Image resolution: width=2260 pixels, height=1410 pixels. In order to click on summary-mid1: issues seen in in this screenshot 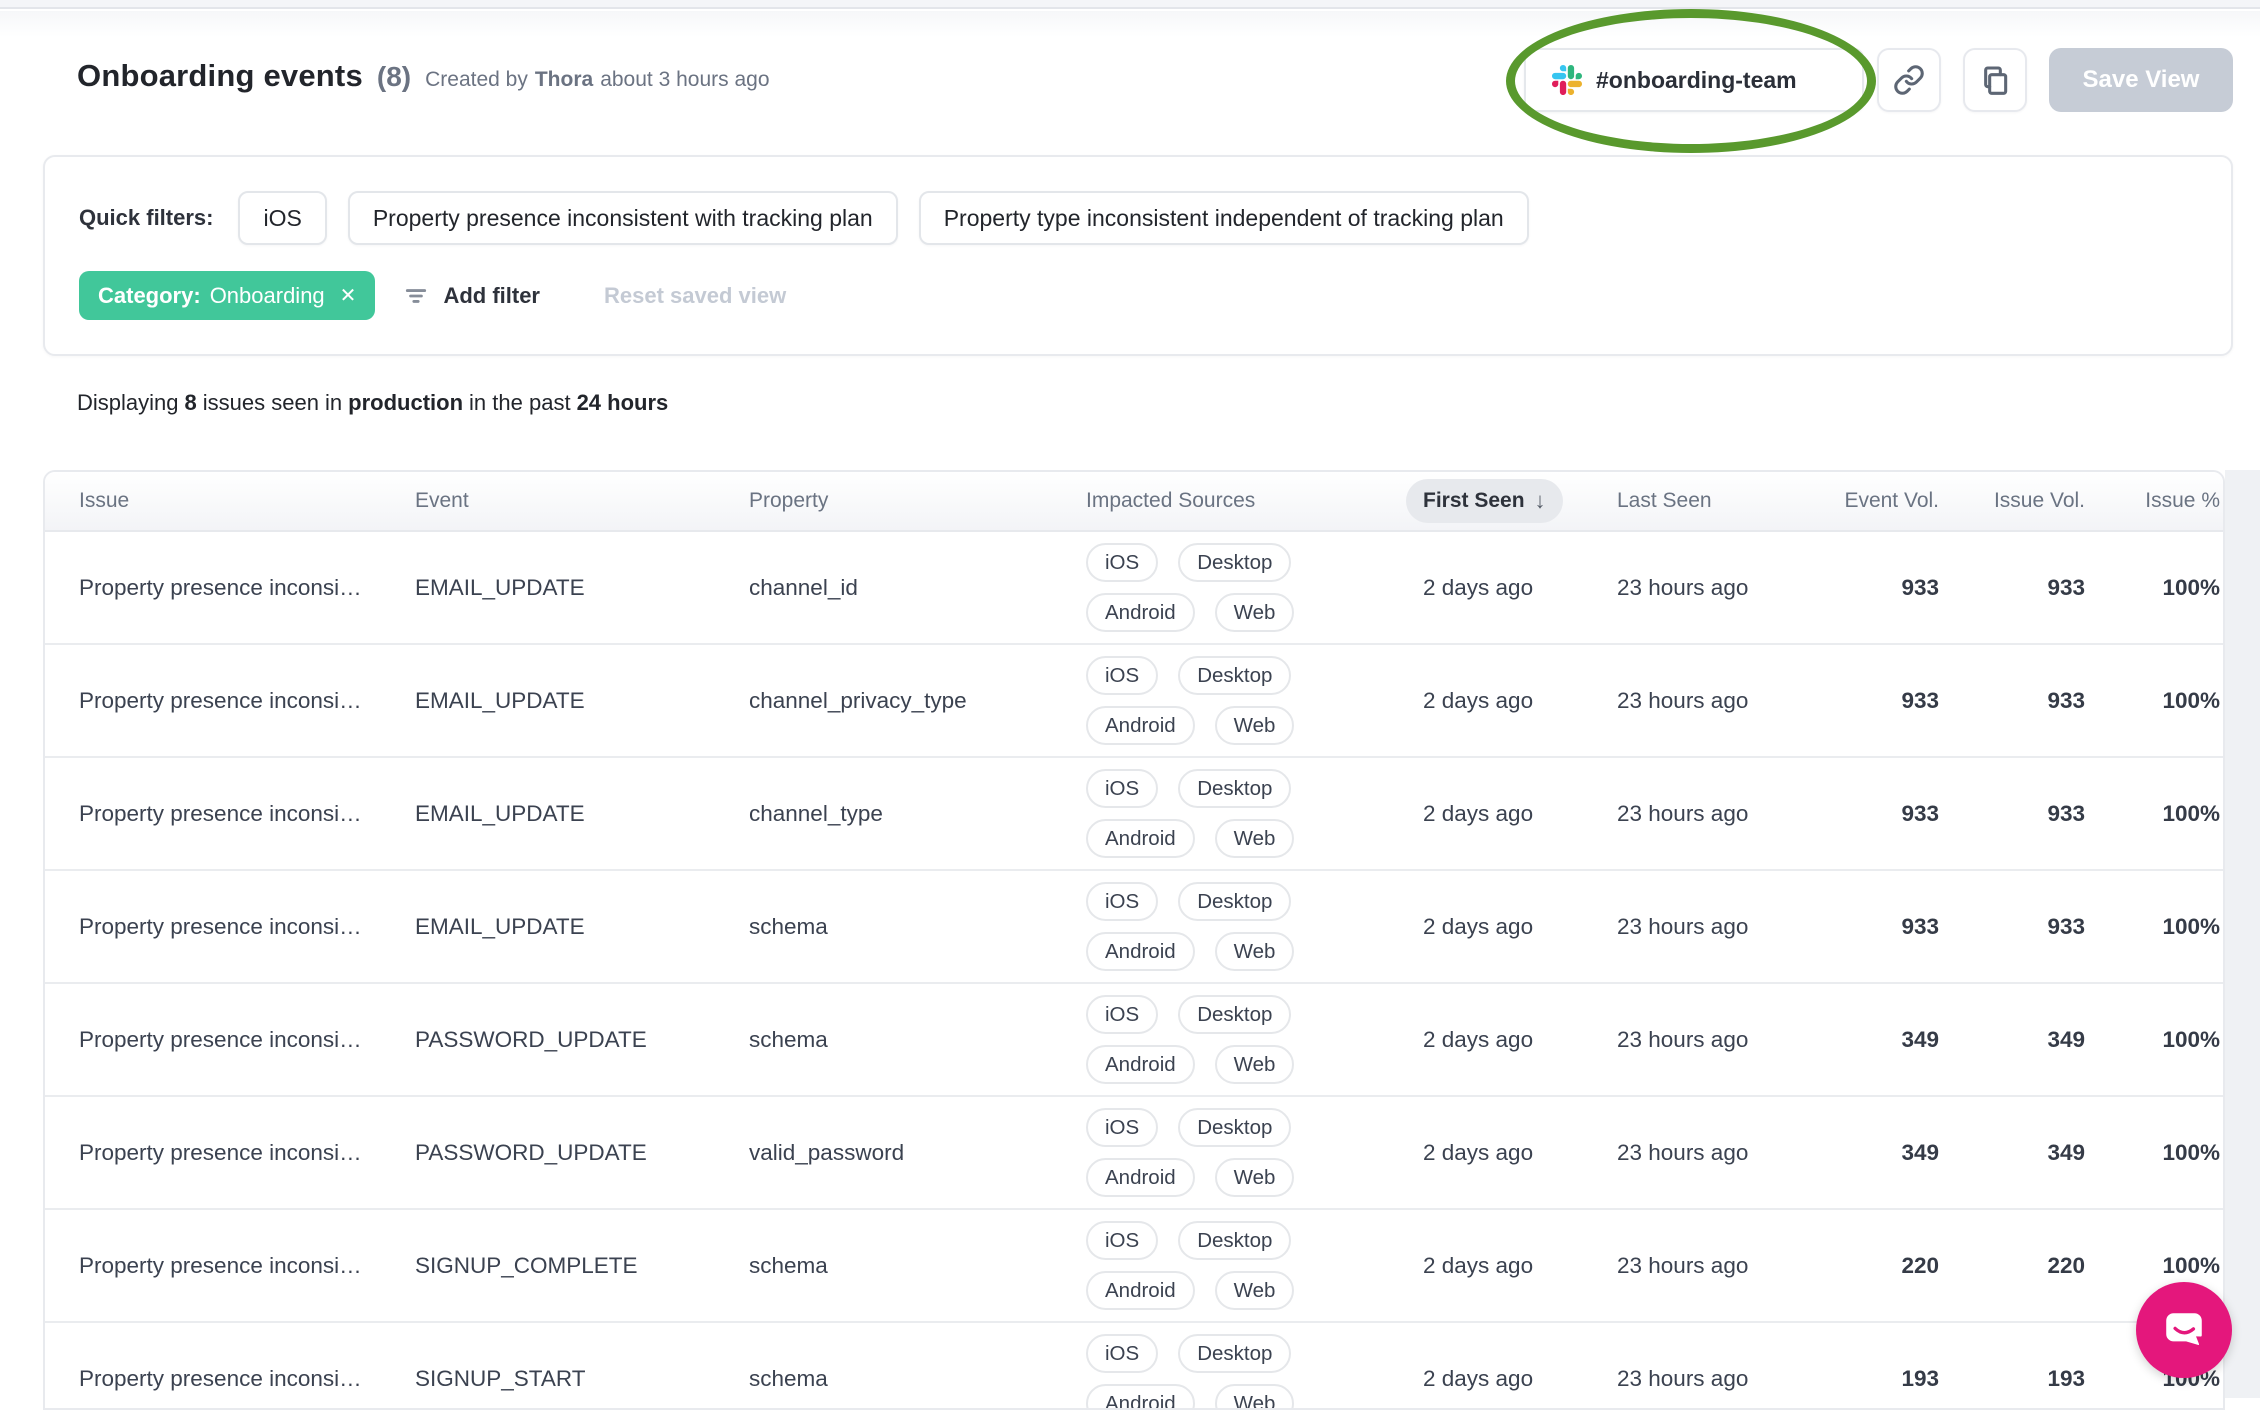, I will do `click(272, 402)`.